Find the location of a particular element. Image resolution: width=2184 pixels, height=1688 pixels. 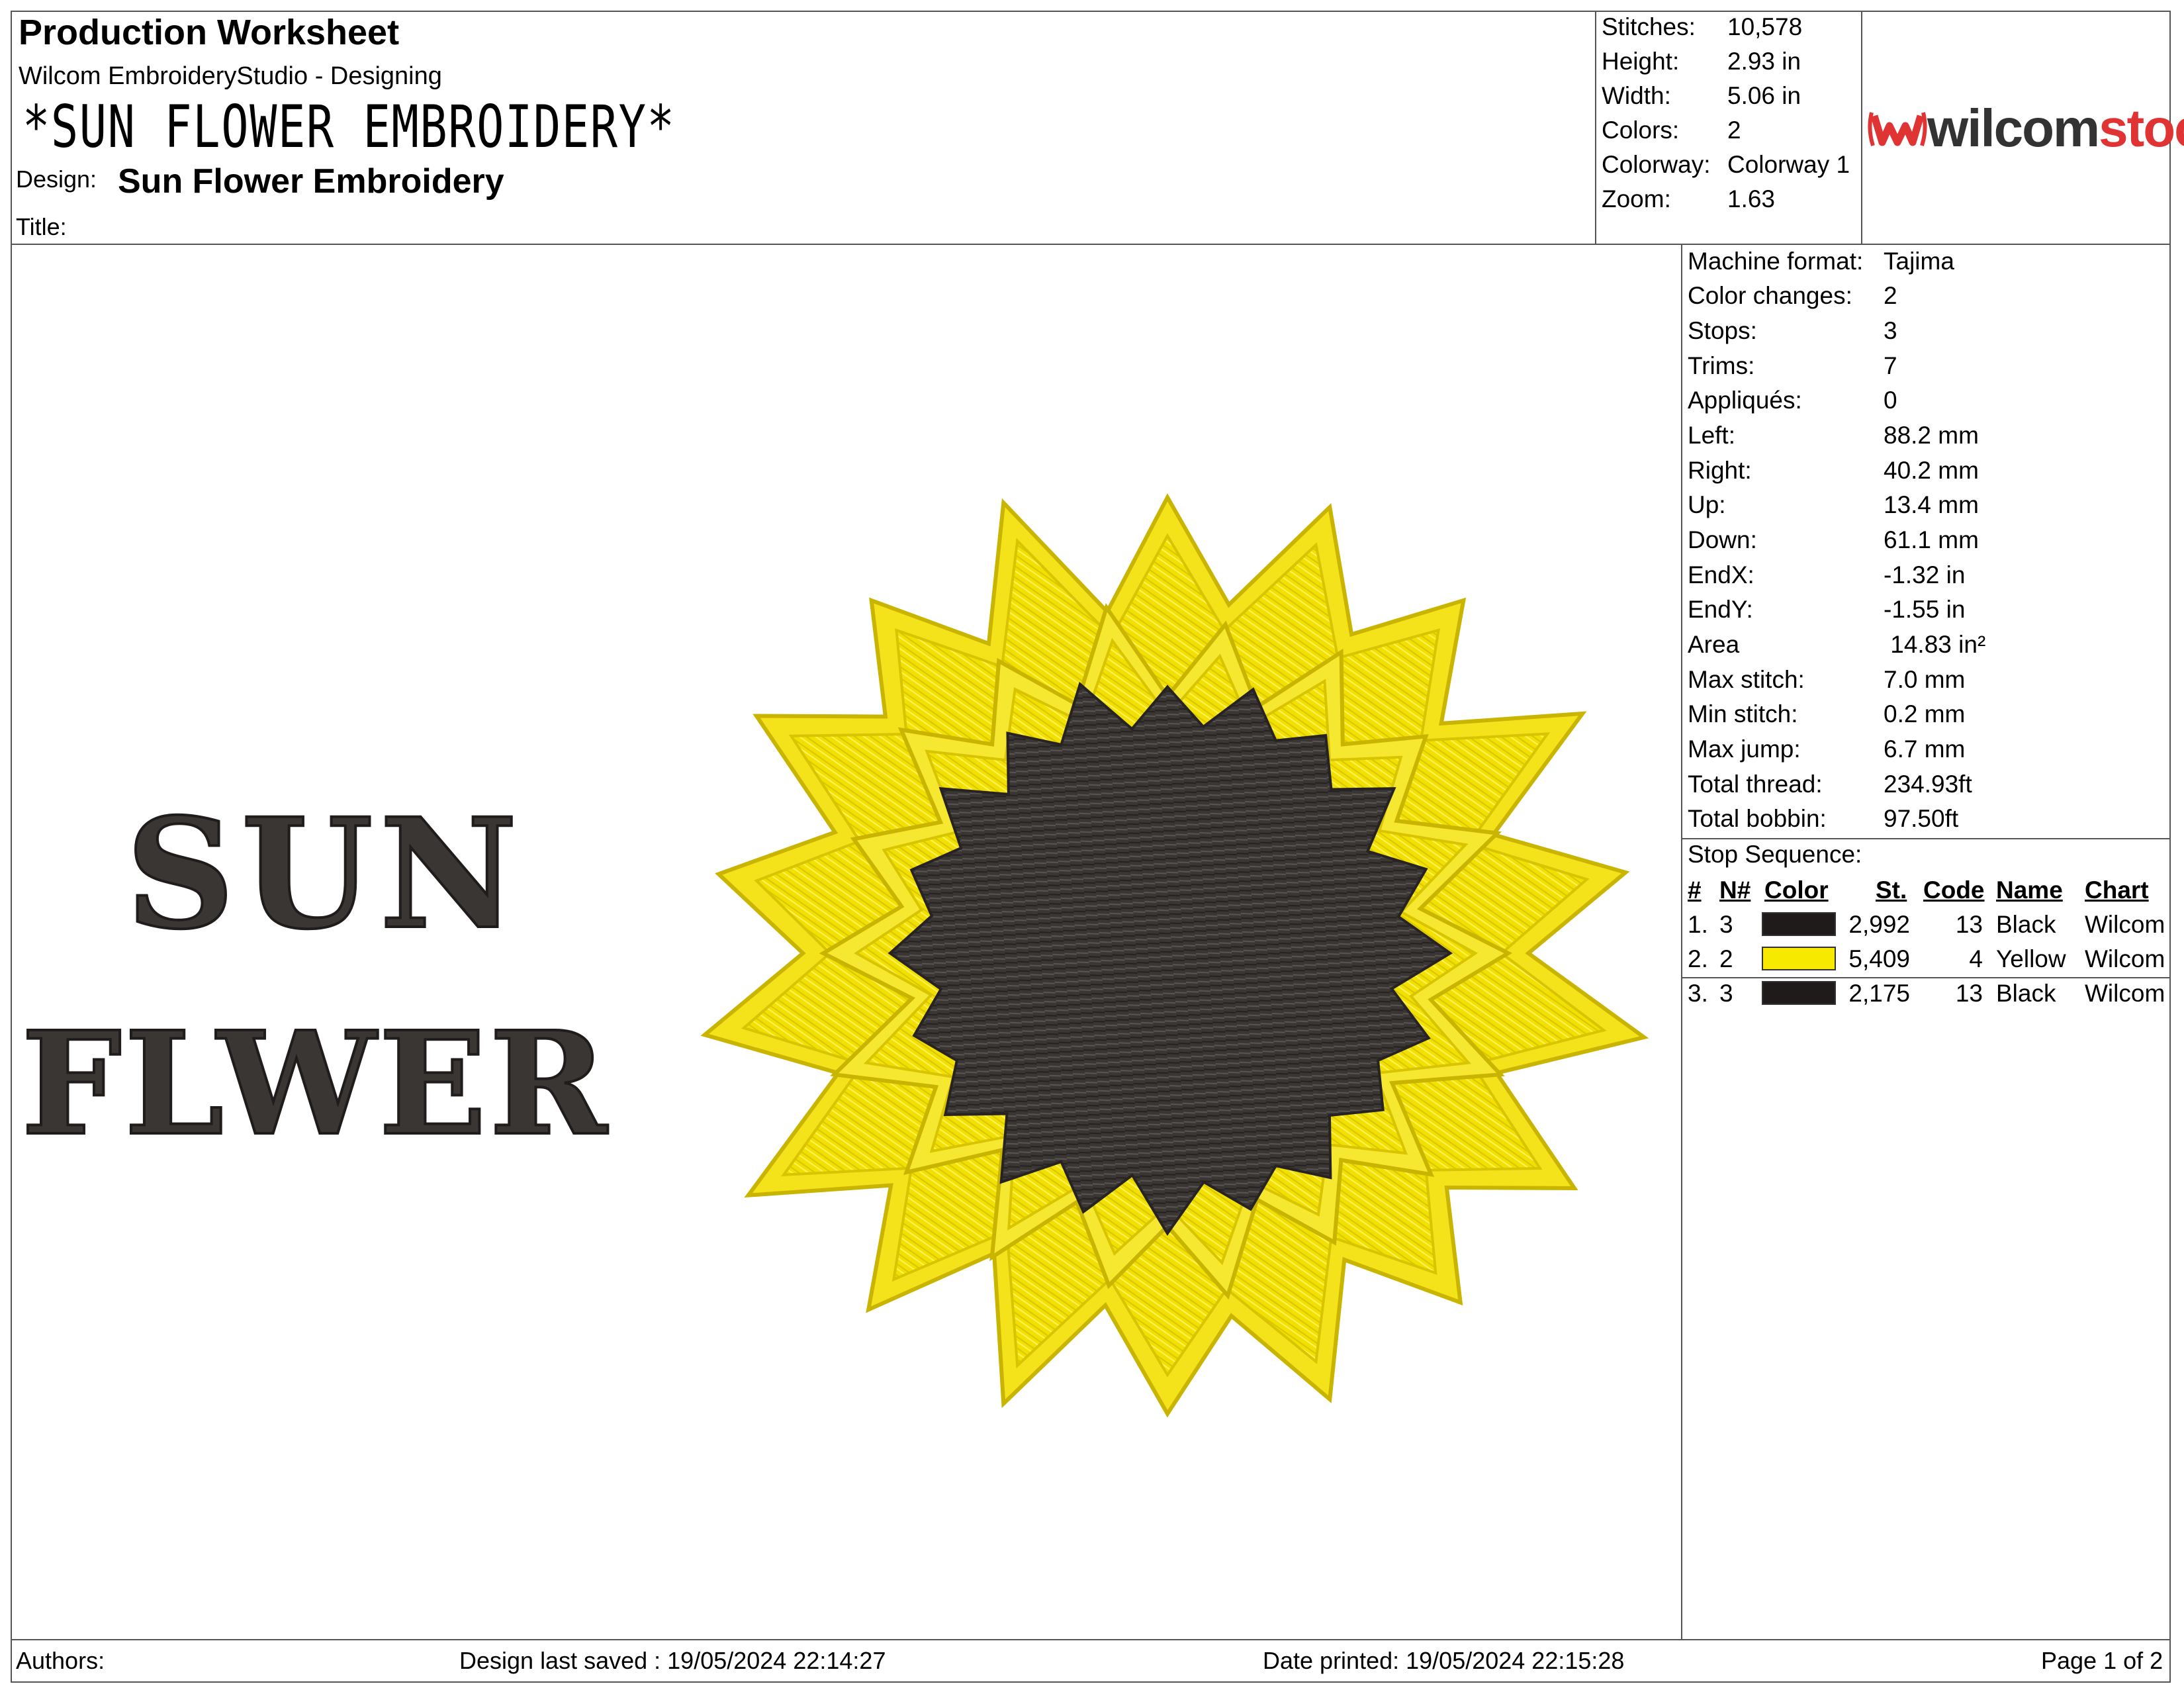

footer-divider is located at coordinates (1091, 1639).